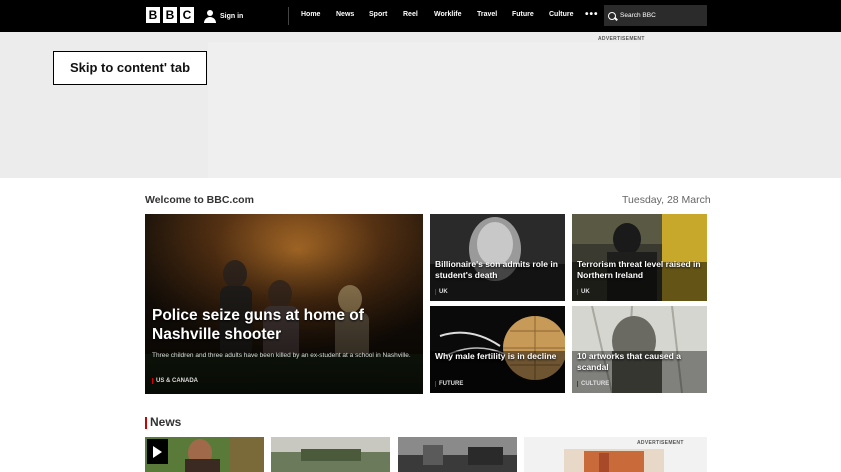  I want to click on nav-item-home: Home, so click(310, 14).